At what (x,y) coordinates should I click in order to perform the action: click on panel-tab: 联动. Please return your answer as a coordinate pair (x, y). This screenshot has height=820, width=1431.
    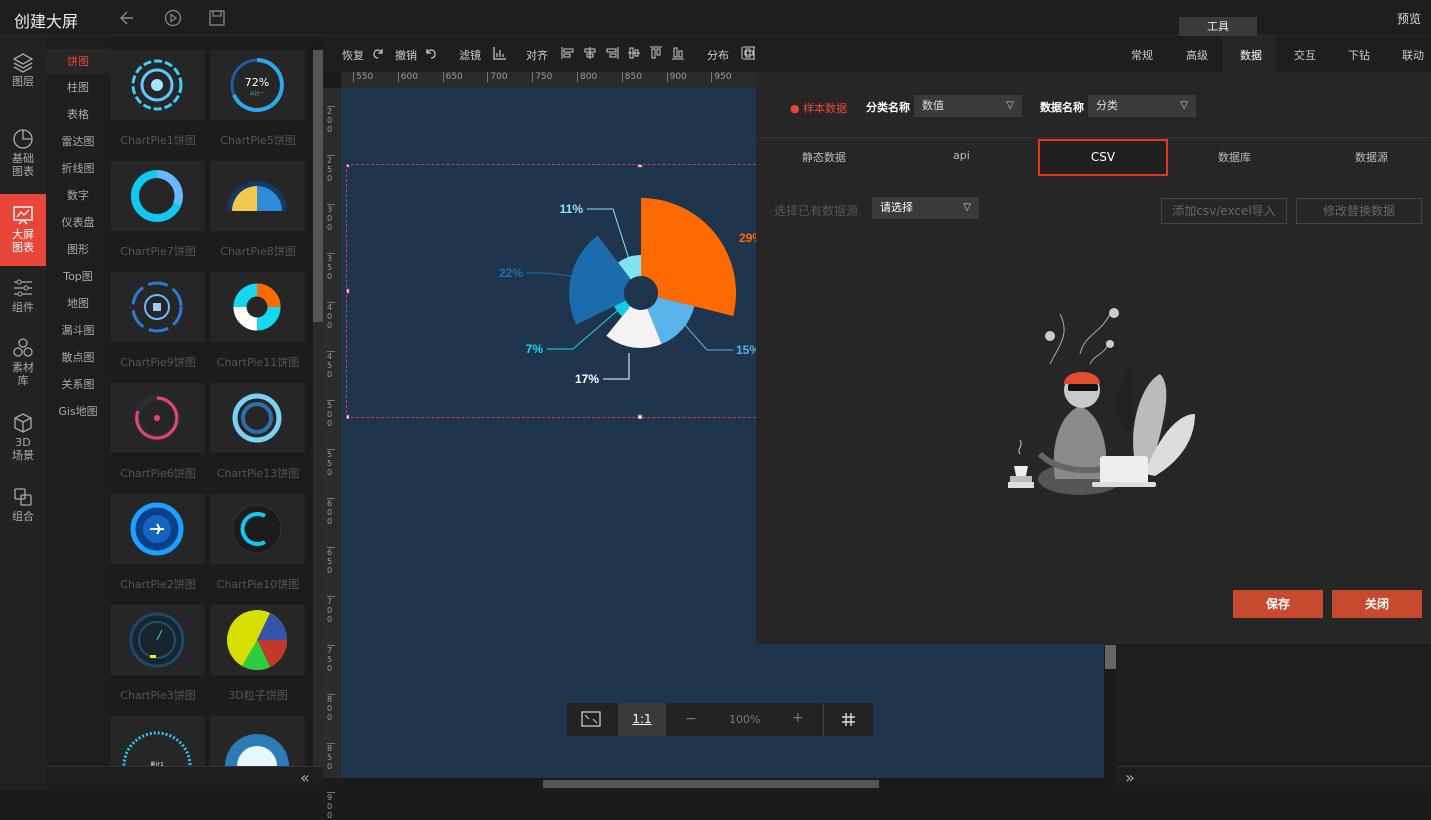
    Looking at the image, I should click on (1413, 55).